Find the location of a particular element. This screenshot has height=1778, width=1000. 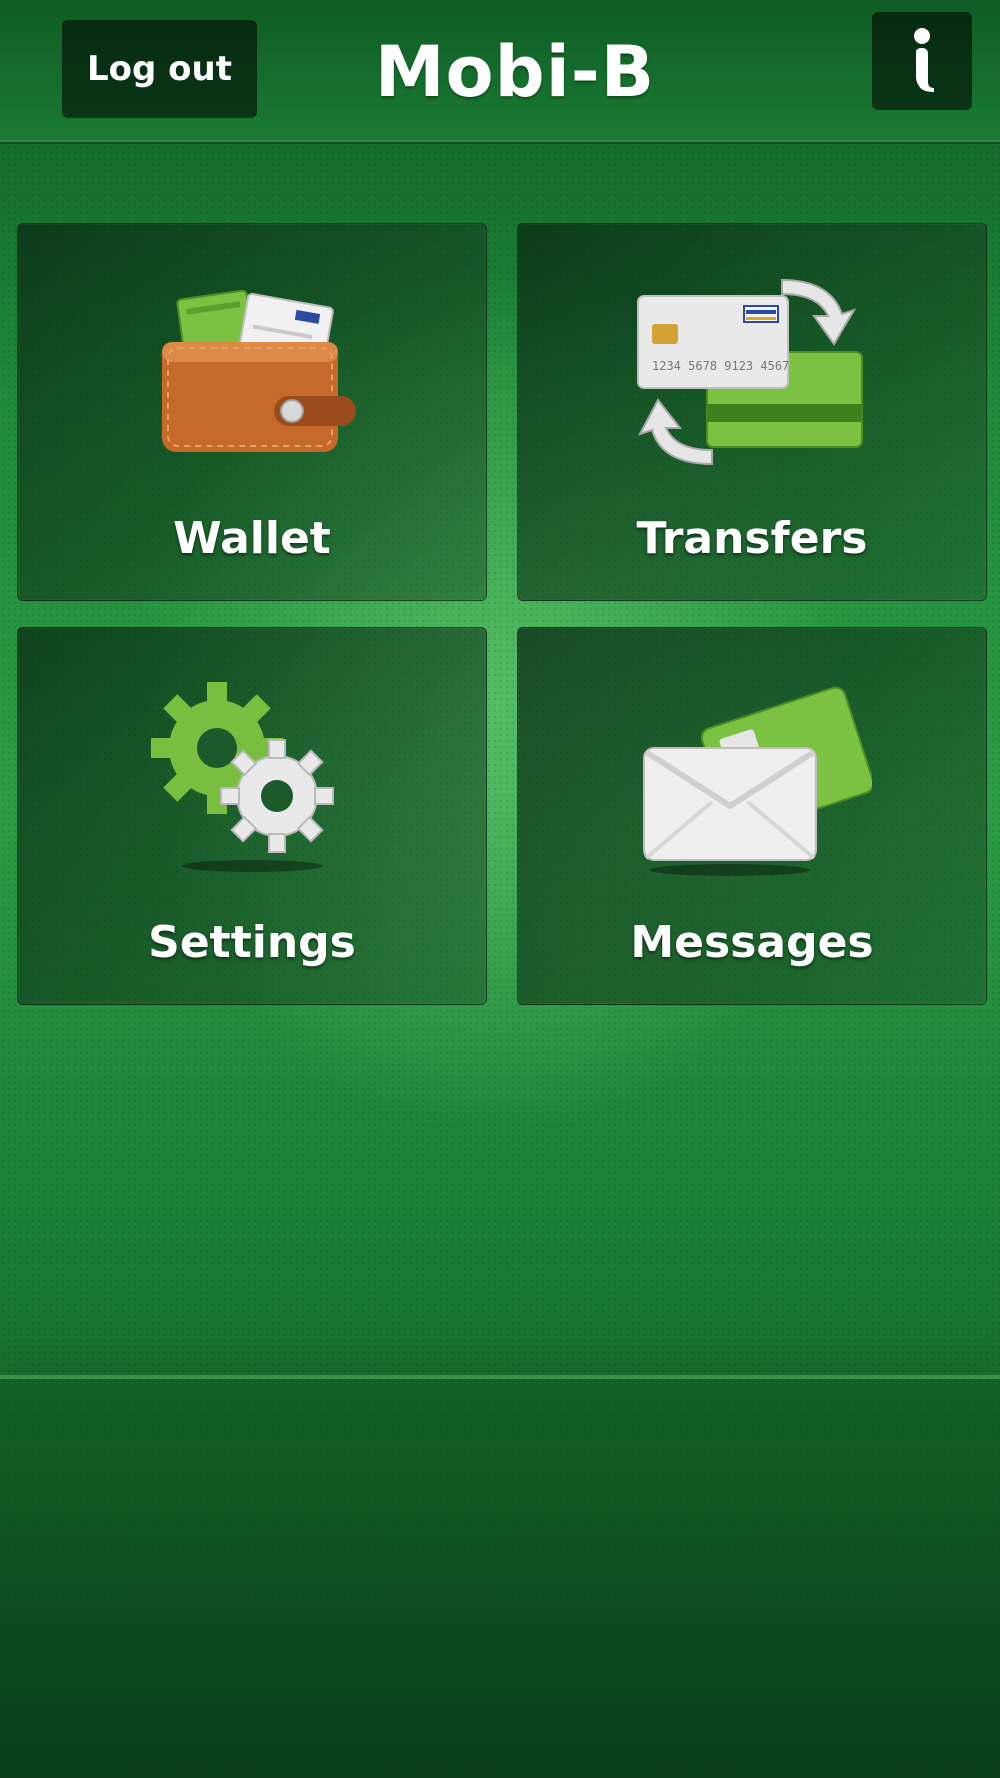

app-title: Mobi-B is located at coordinates (515, 72).